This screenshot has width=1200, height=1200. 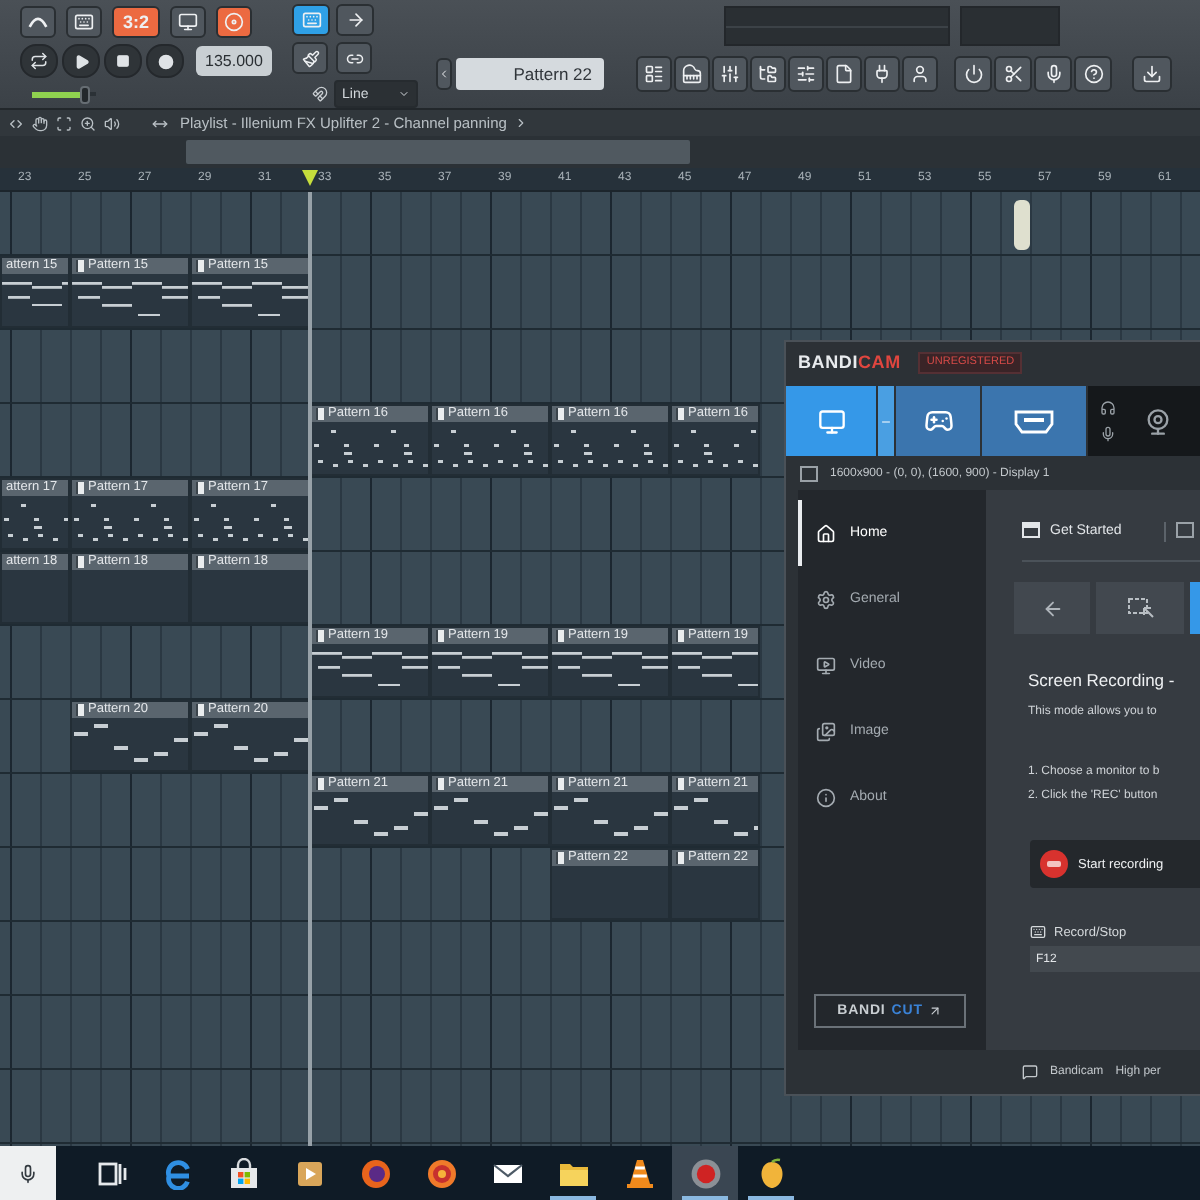 I want to click on brush-icon, so click(x=310, y=58).